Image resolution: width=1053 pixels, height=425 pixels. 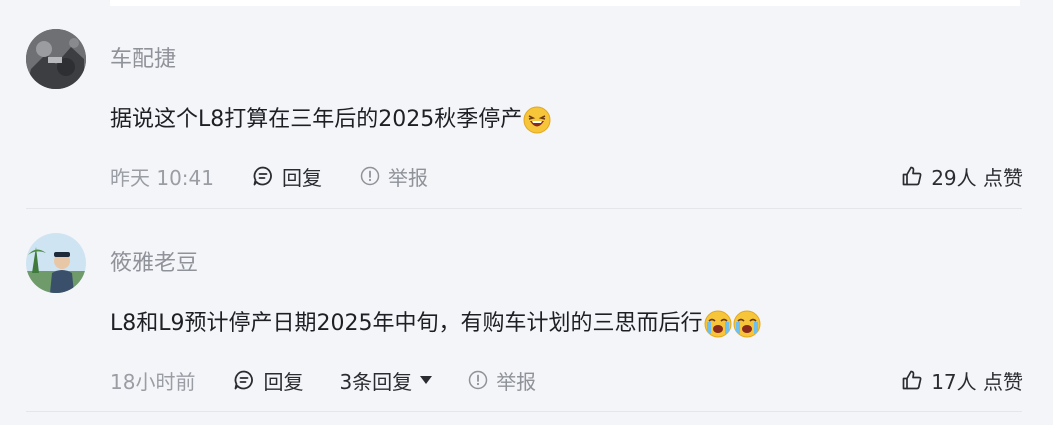 What do you see at coordinates (316, 119) in the screenshot?
I see `comment-text-content: 据说这个L8打算在三年后的2025秋季停产` at bounding box center [316, 119].